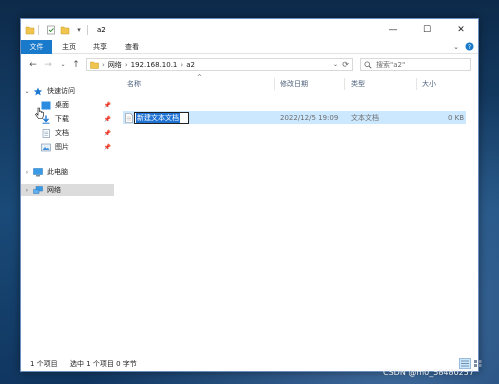 The image size is (499, 384). Describe the element at coordinates (40, 114) in the screenshot. I see `mouse-cursor-icon` at that location.